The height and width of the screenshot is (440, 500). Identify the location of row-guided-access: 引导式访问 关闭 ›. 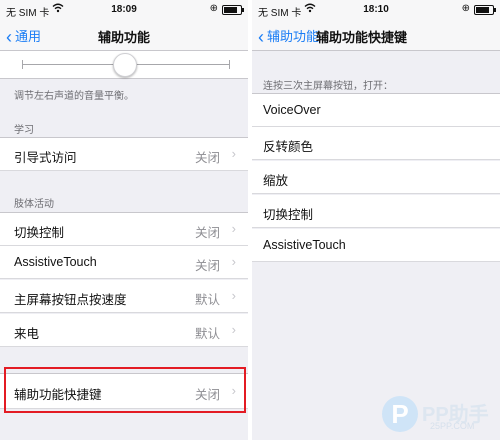
(124, 154).